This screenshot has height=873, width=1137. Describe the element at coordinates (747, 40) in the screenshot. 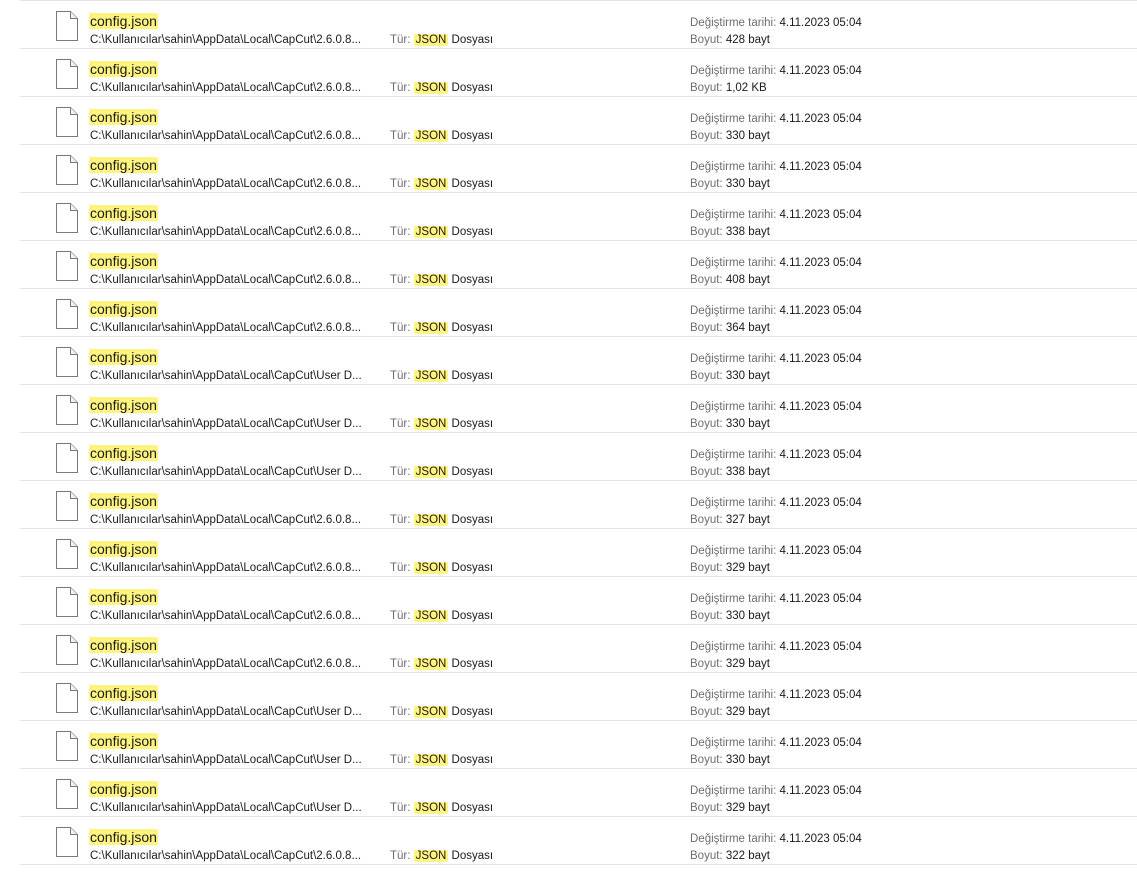

I see `size-value: 428 bayt` at that location.